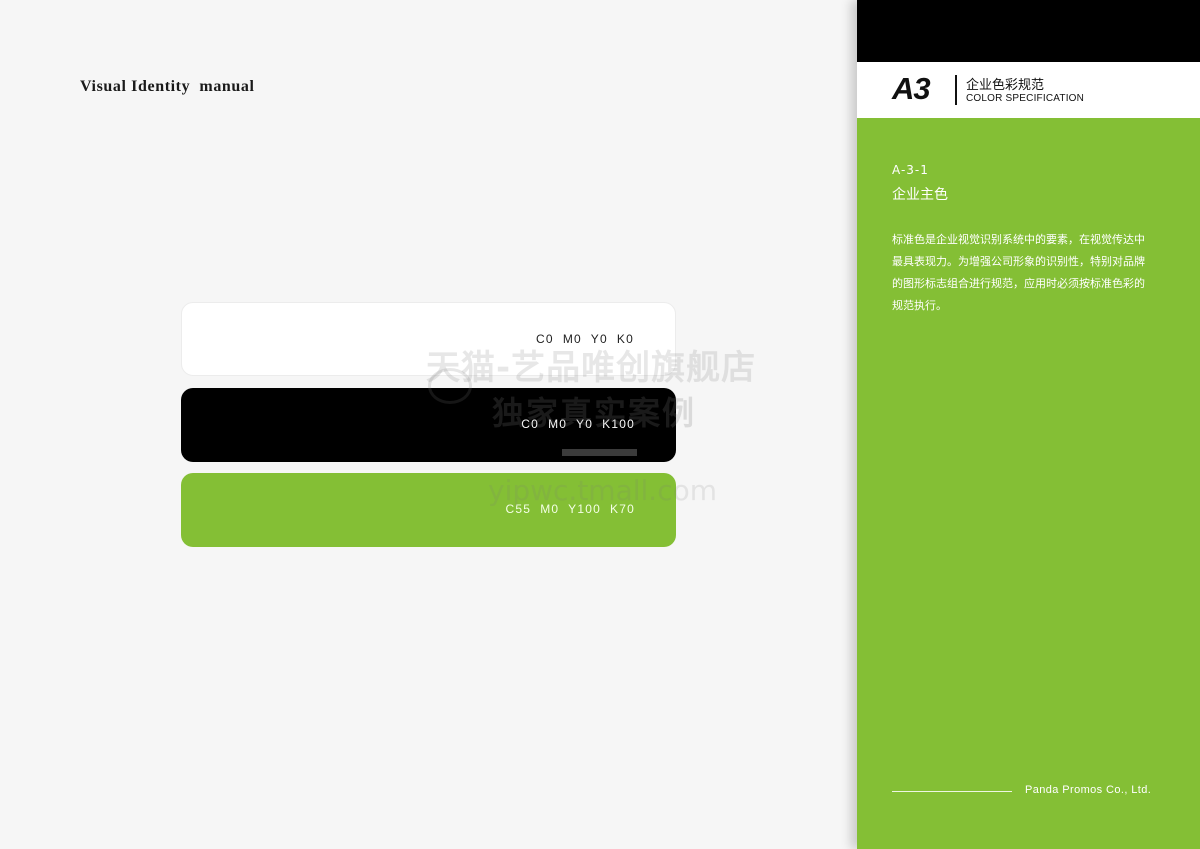  I want to click on section-header: A3 企业色彩规范 COLOR SPECIFICATION, so click(1028, 90).